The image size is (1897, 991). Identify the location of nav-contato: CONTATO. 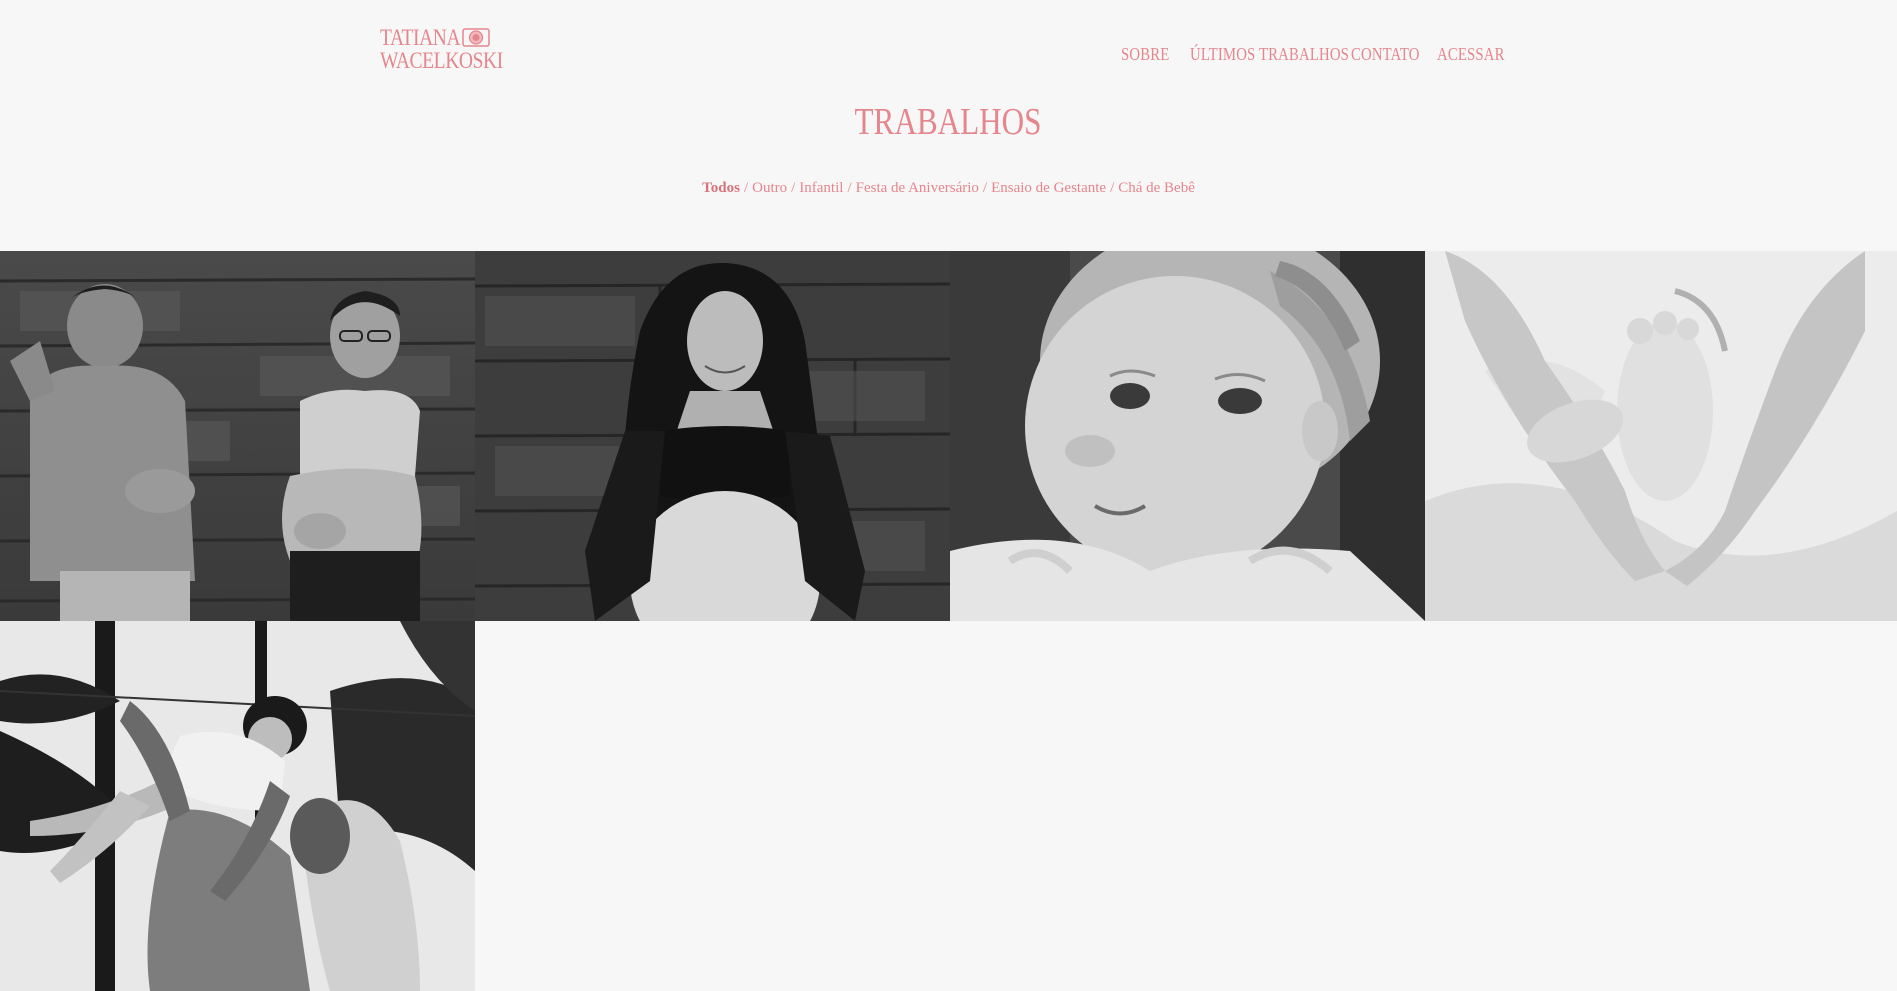
(1385, 54).